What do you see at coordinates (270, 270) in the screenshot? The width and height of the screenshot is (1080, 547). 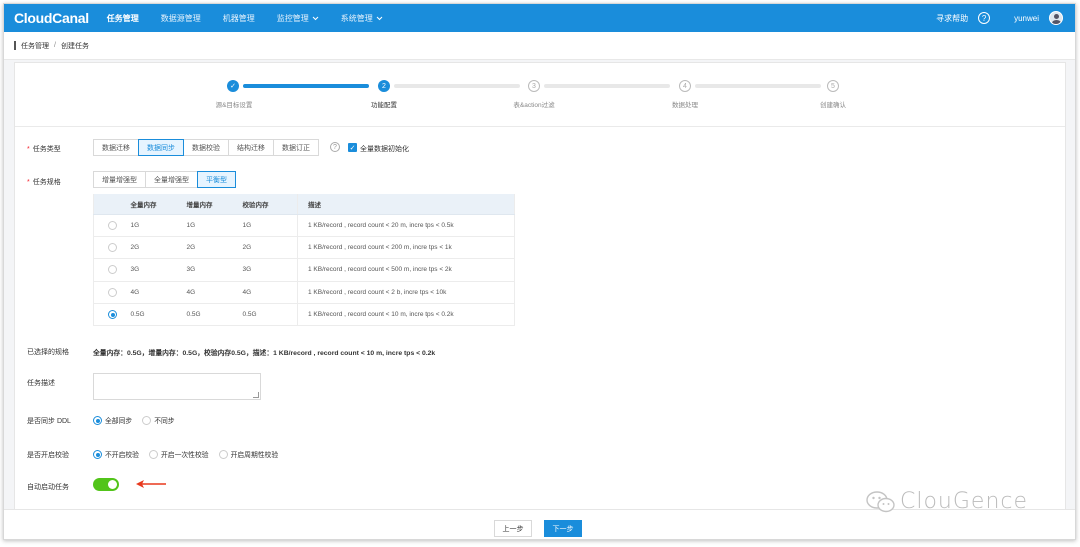 I see `cell-check: 3G` at bounding box center [270, 270].